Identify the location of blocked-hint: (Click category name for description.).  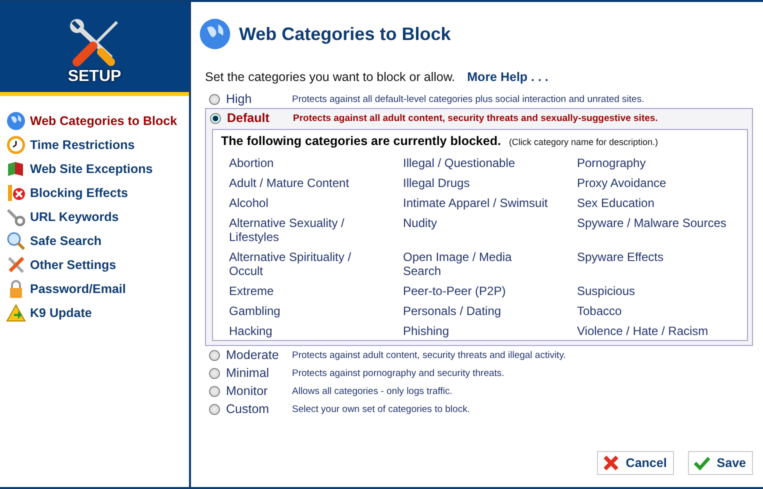
(583, 142).